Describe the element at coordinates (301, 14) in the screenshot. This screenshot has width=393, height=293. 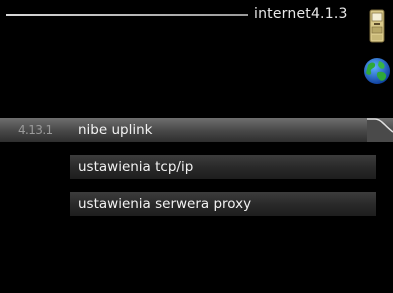
I see `page-title: internet4.1.3` at that location.